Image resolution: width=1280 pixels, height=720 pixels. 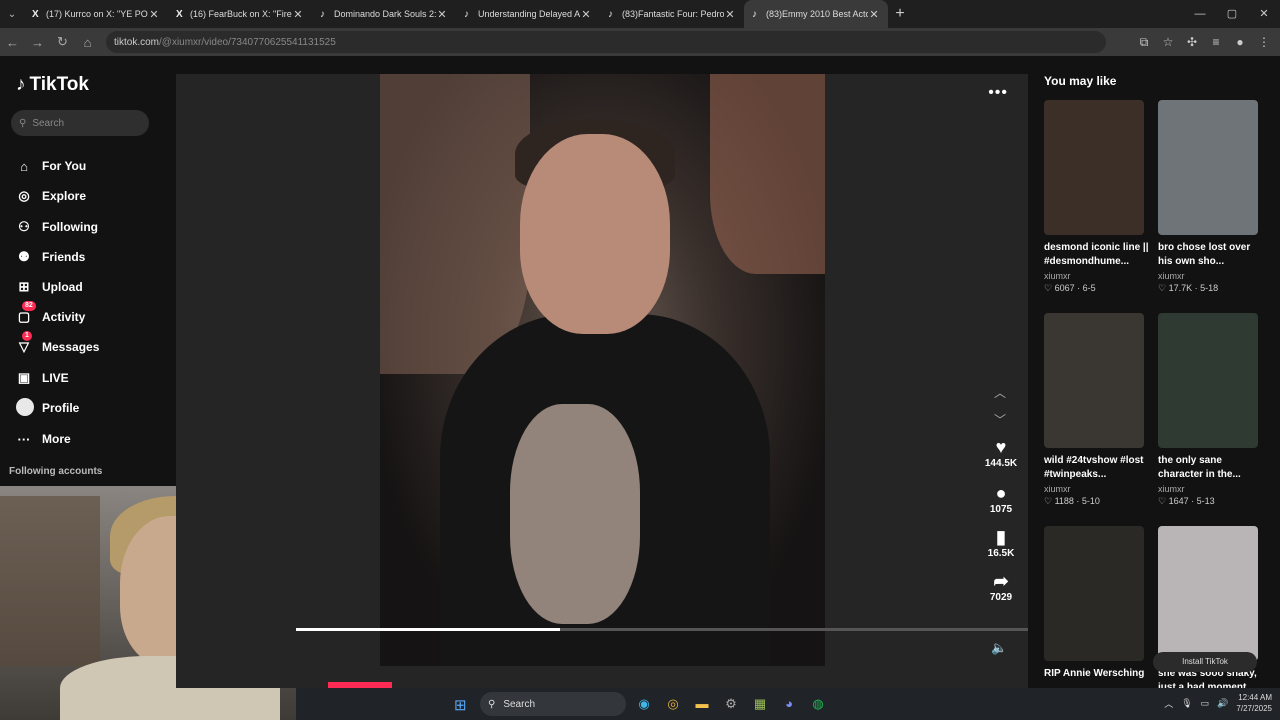 What do you see at coordinates (1264, 42) in the screenshot?
I see `browser-menu-icon: ⋮` at bounding box center [1264, 42].